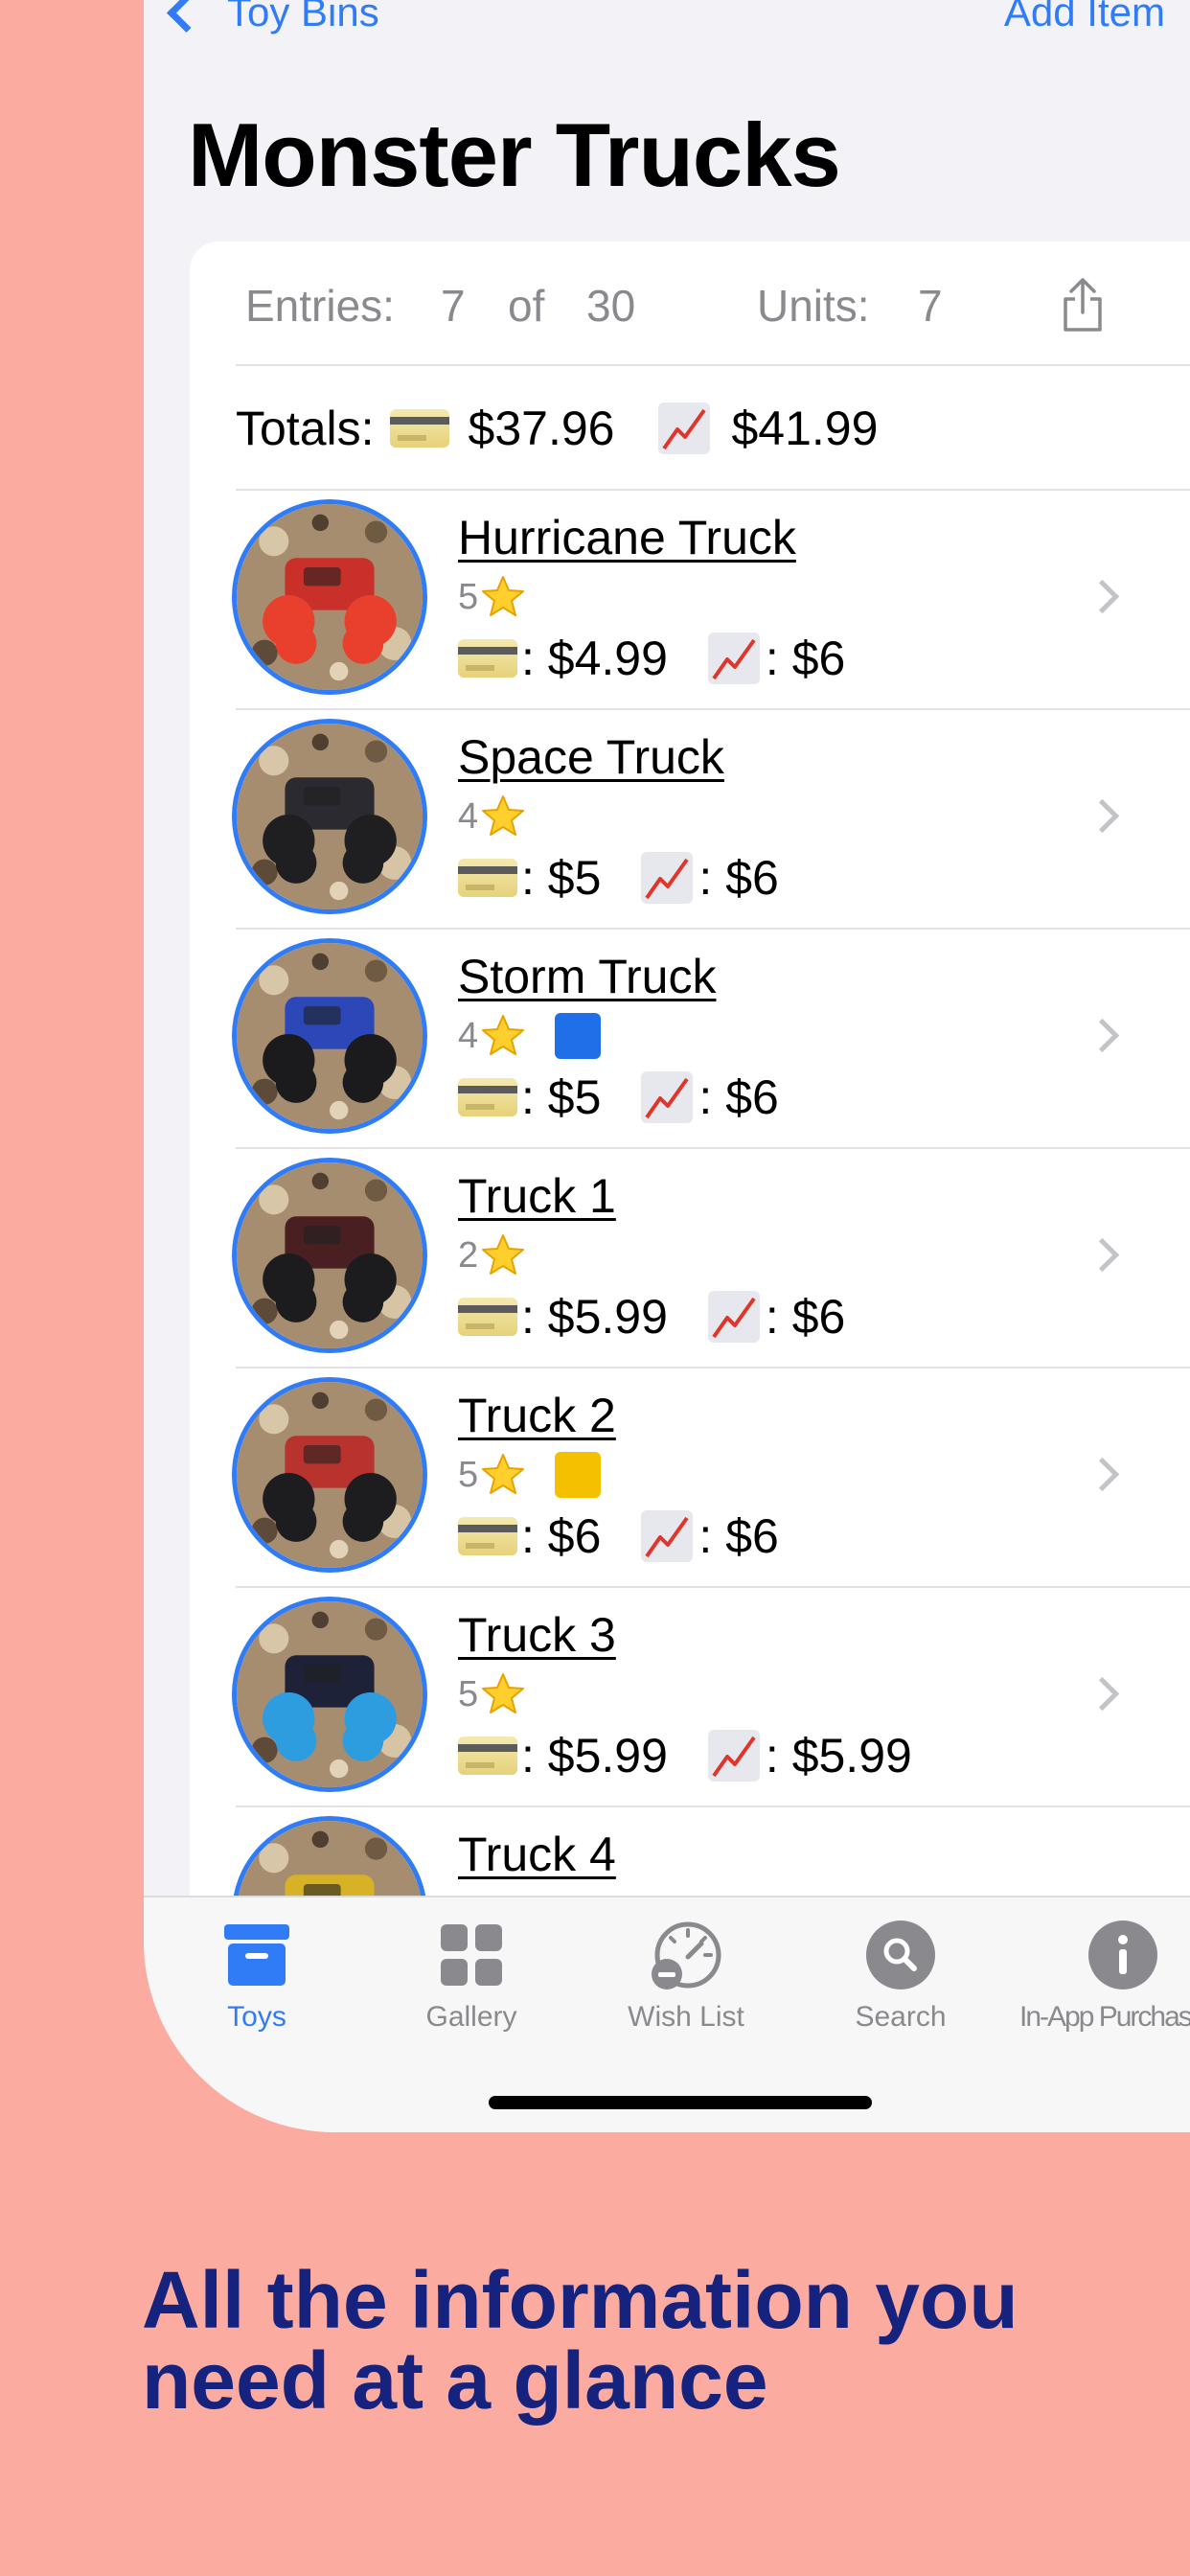  I want to click on tab-wish-list: Wish List, so click(686, 1976).